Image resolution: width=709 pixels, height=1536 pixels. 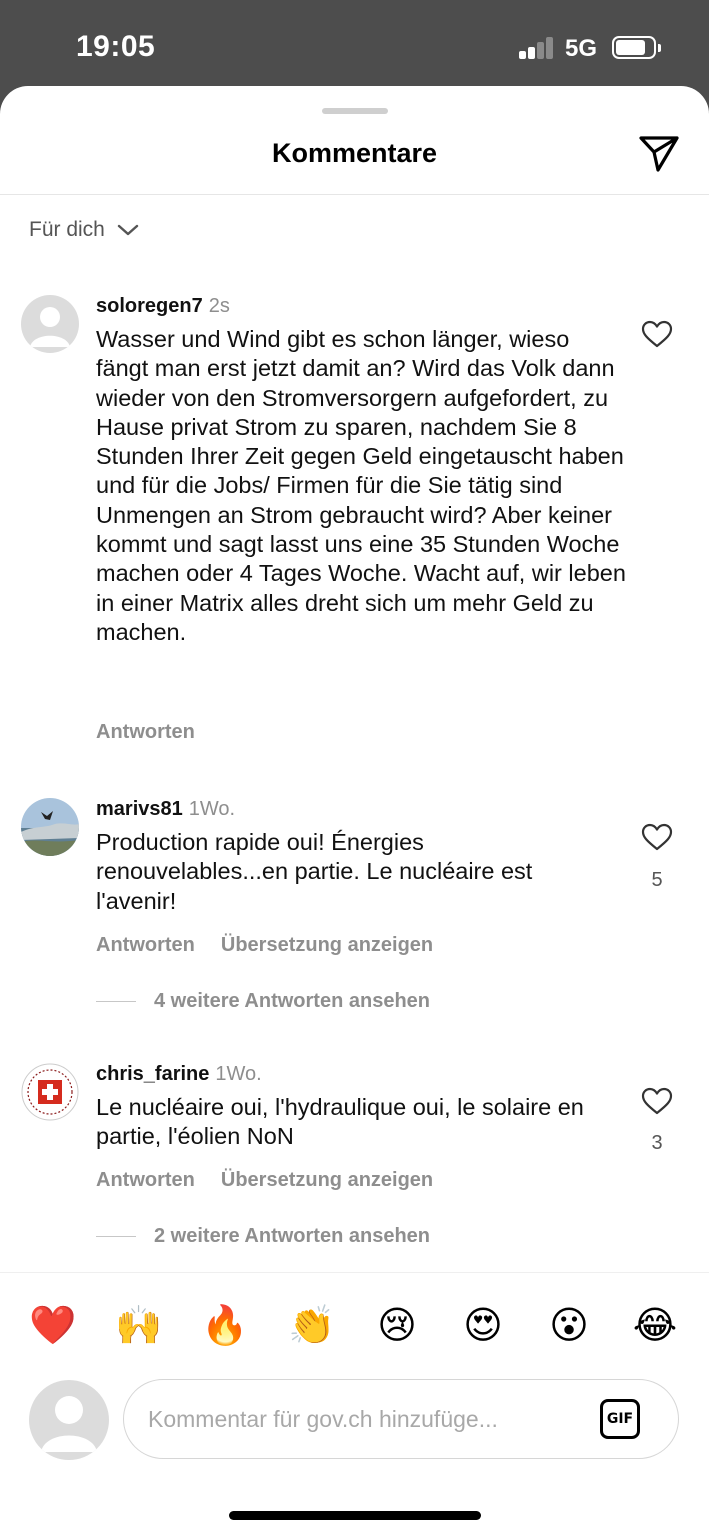 What do you see at coordinates (569, 1326) in the screenshot?
I see `emoji-button: 😮` at bounding box center [569, 1326].